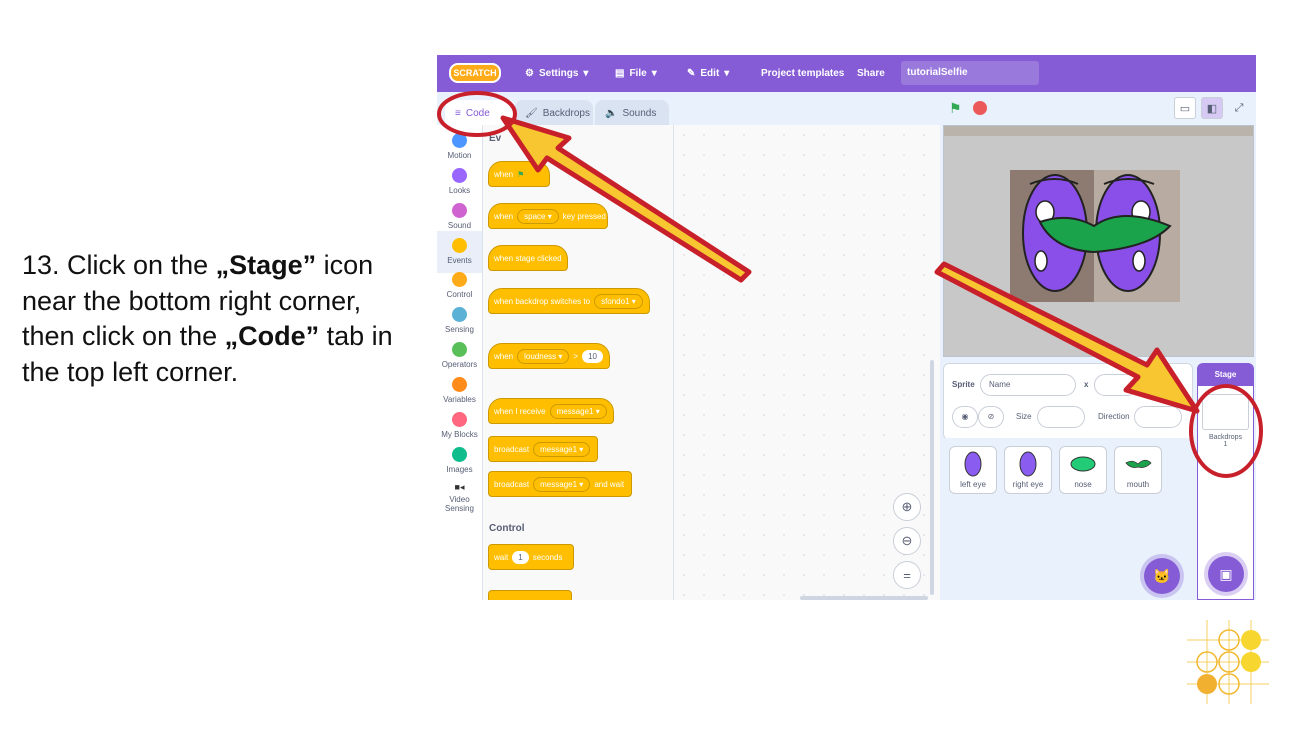  Describe the element at coordinates (459, 245) in the screenshot. I see `events-dot` at that location.